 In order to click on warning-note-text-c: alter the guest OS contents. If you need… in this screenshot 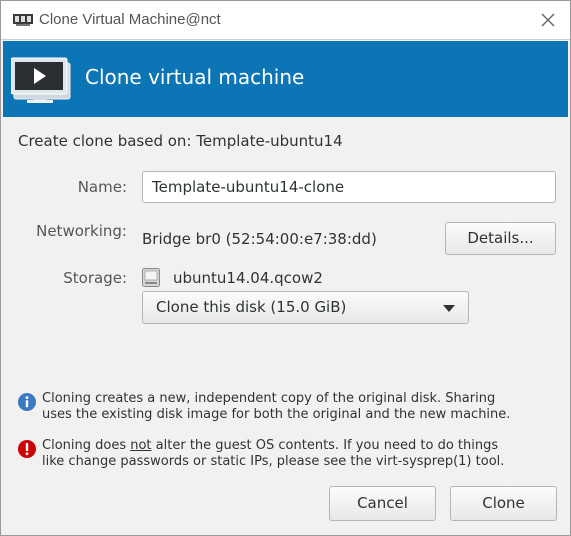, I will do `click(325, 445)`.